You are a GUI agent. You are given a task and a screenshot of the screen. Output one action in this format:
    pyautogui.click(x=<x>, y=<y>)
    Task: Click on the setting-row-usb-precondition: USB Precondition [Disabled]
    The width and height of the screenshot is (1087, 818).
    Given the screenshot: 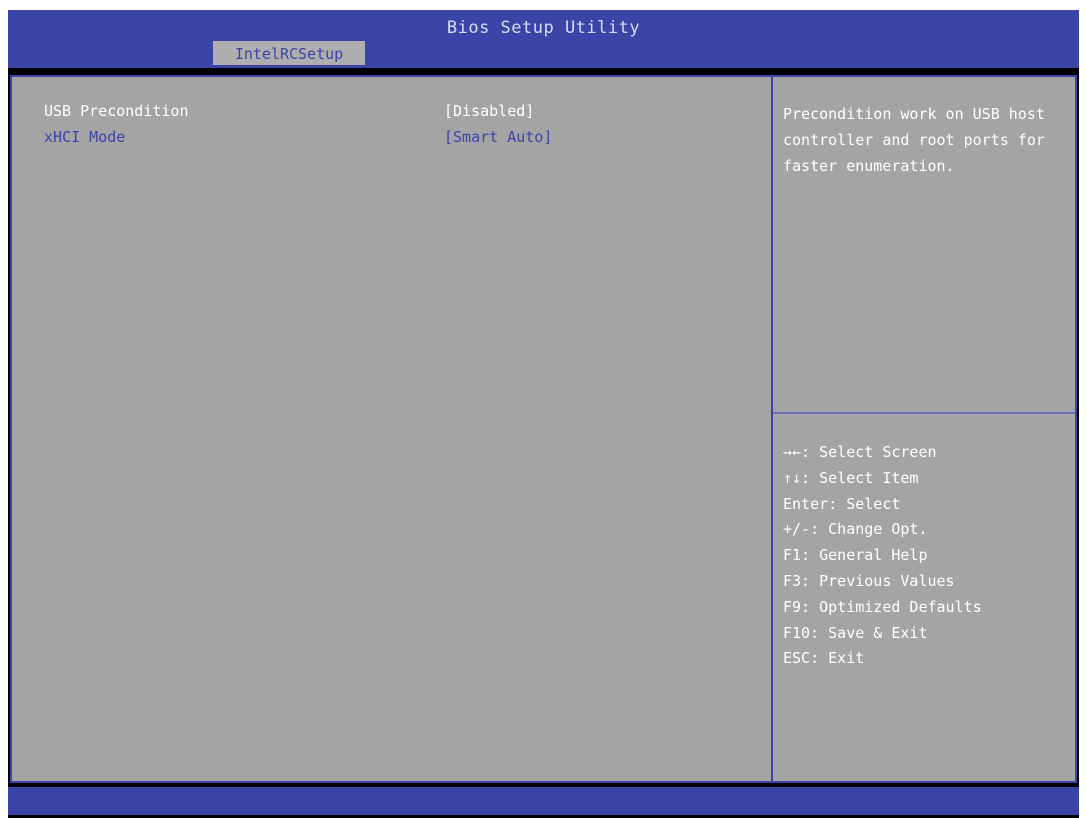 What is the action you would take?
    pyautogui.click(x=391, y=115)
    